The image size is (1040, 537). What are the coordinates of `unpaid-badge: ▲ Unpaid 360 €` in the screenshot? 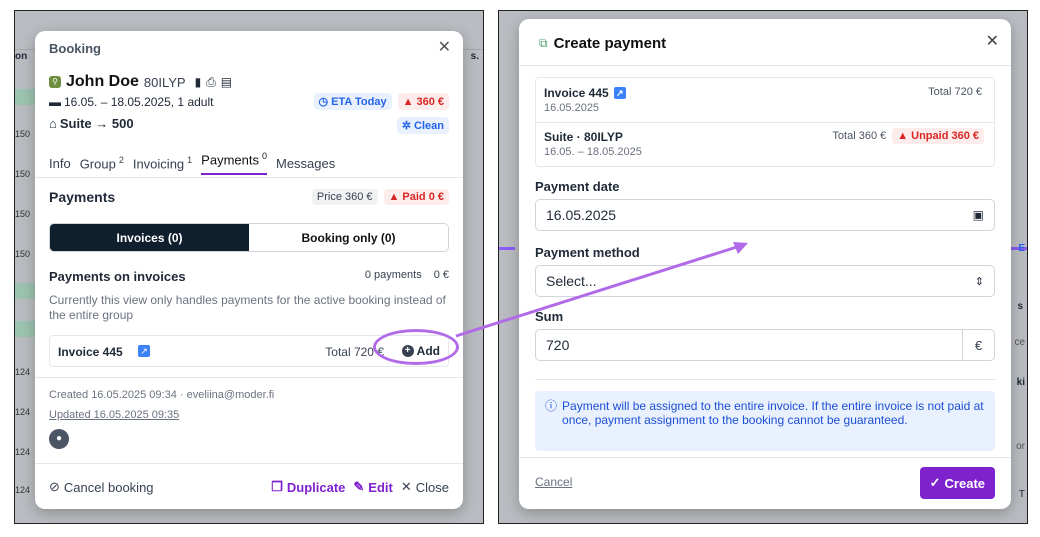 It's located at (938, 136).